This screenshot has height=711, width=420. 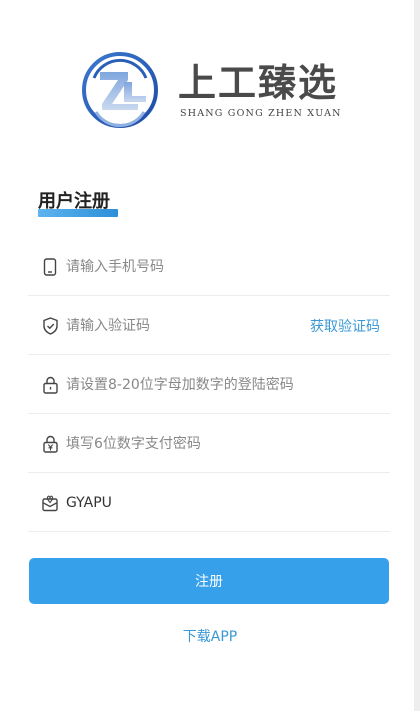 What do you see at coordinates (188, 325) in the screenshot?
I see `verification-code-input` at bounding box center [188, 325].